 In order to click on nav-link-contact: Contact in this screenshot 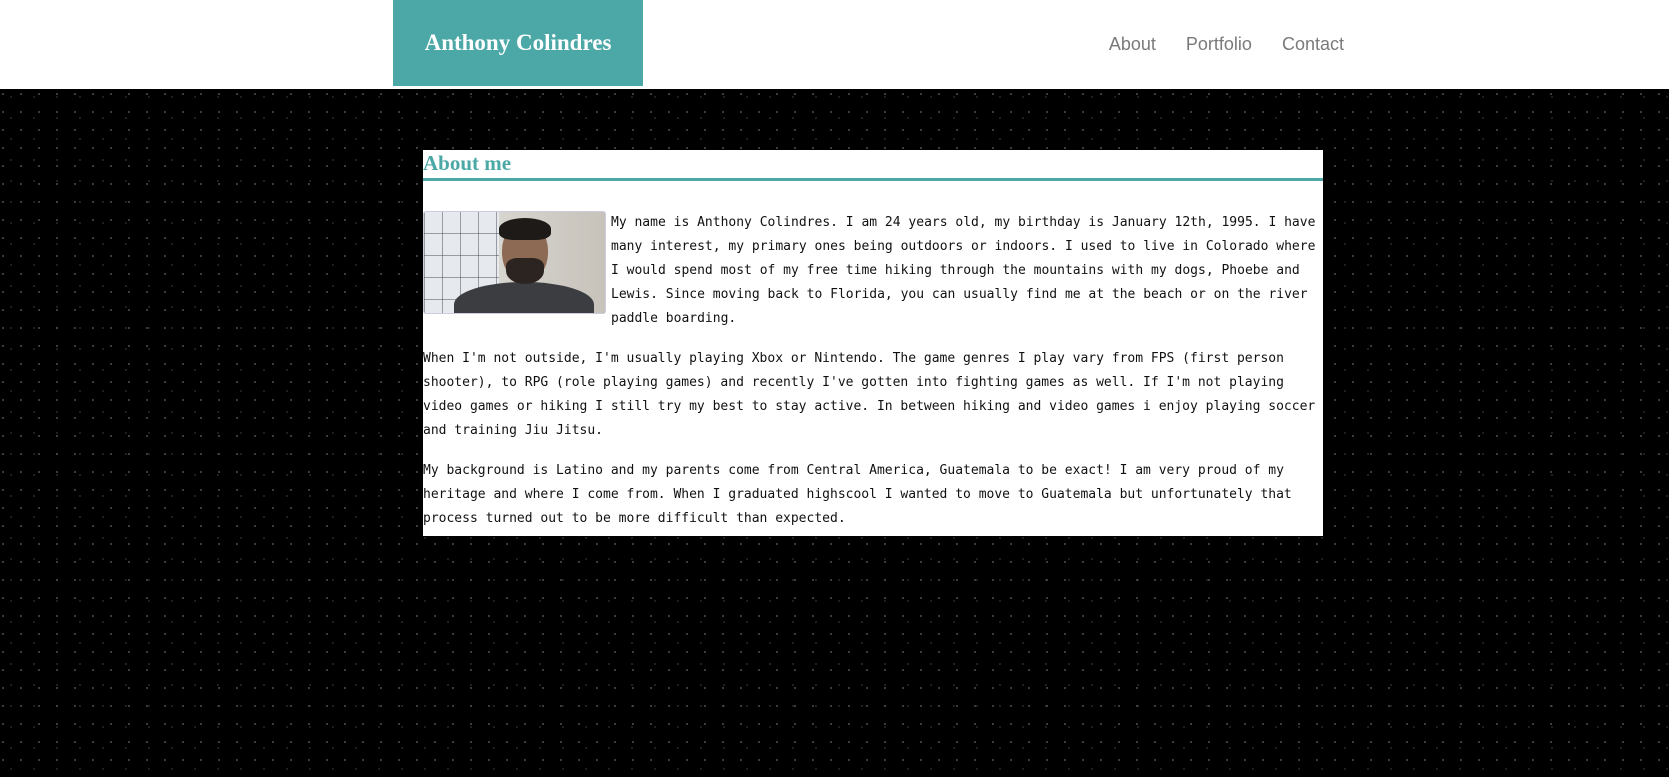, I will do `click(1313, 44)`.